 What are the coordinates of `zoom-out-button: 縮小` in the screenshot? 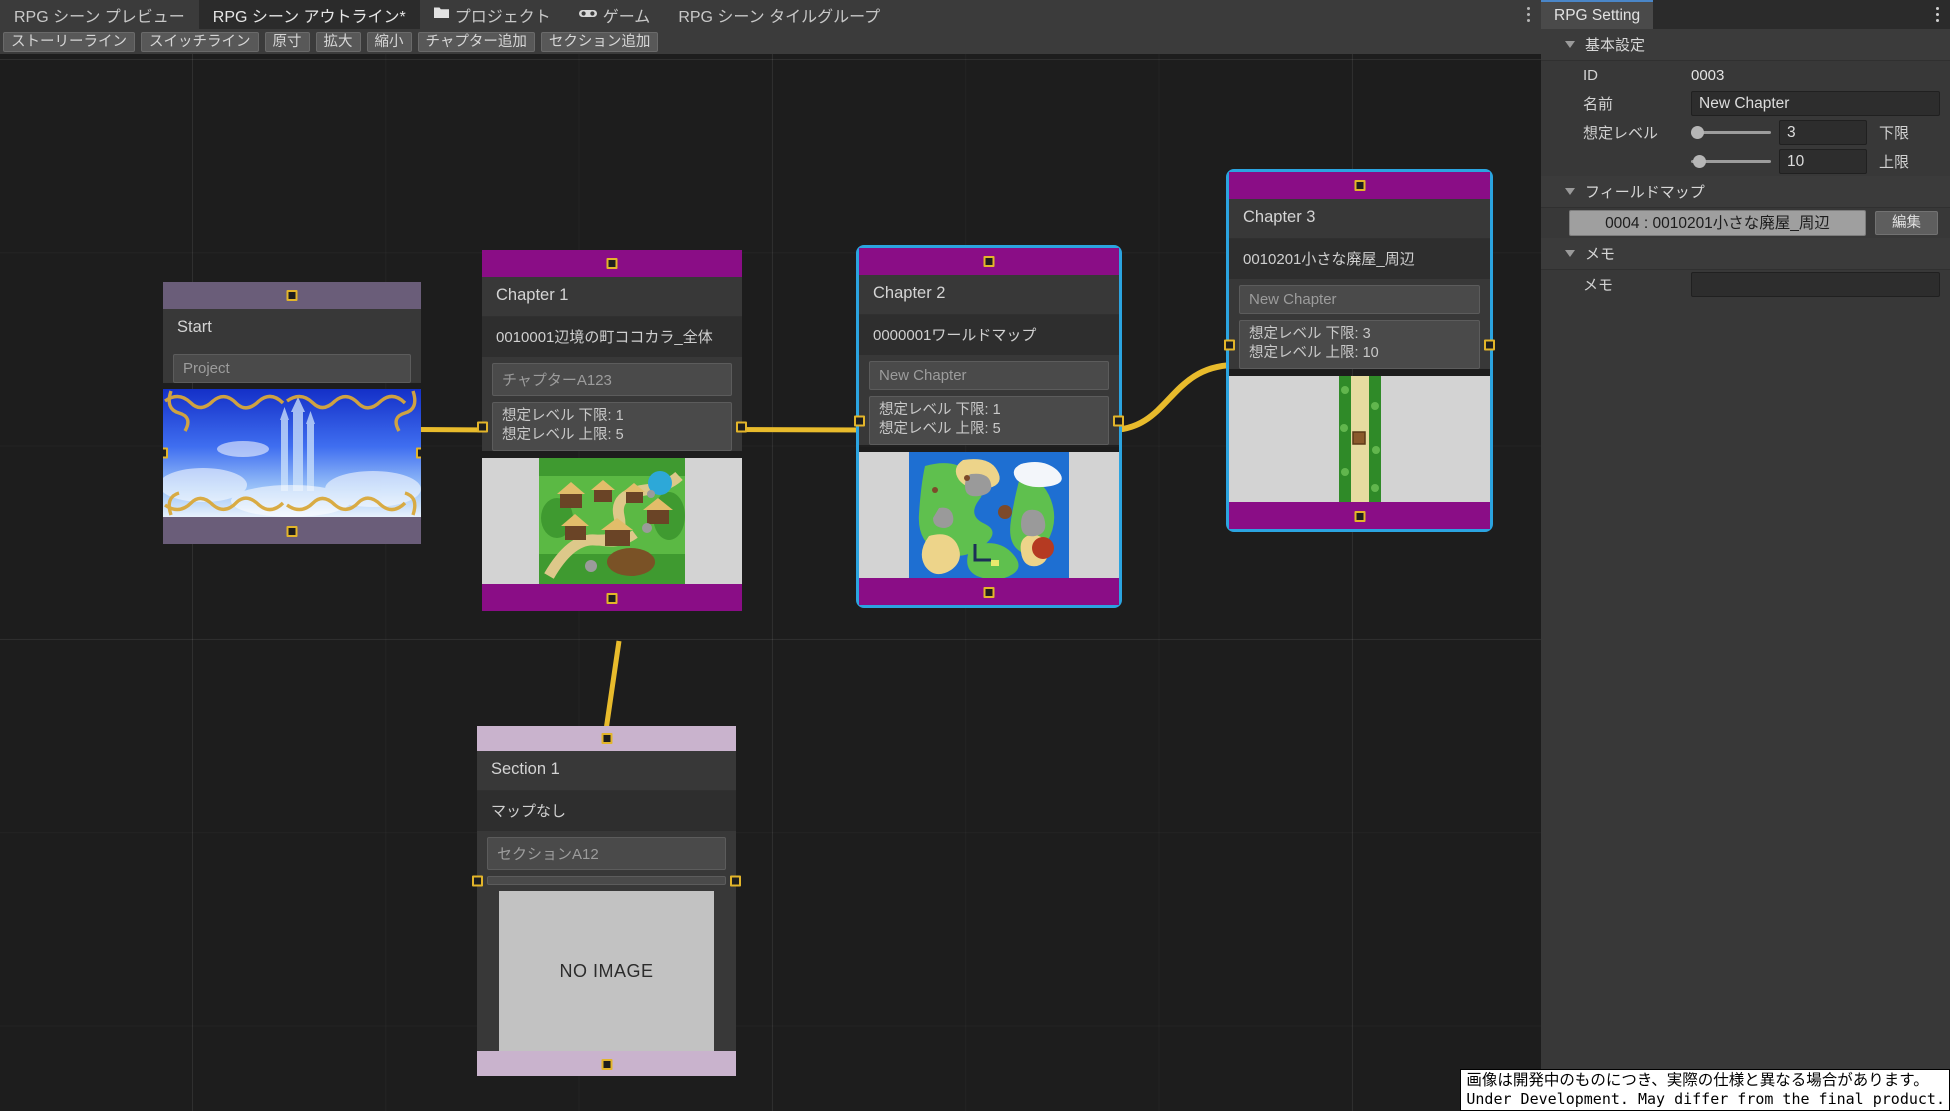 It's located at (389, 41).